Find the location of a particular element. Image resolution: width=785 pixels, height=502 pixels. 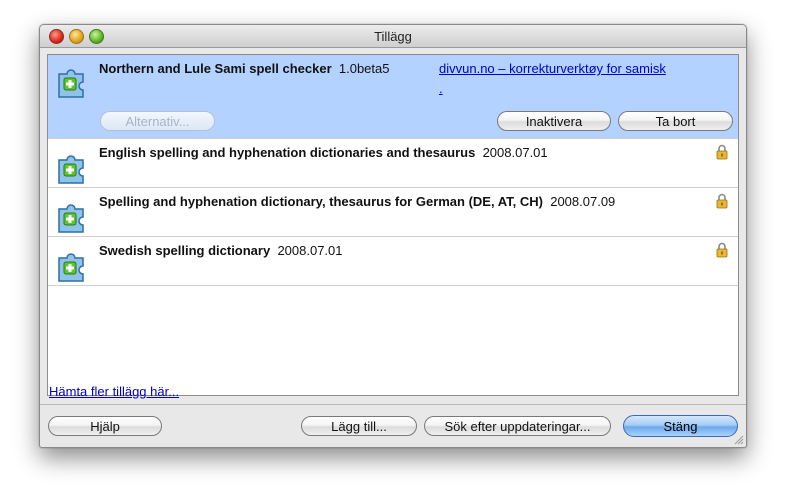

addon-homepage-tail: . is located at coordinates (441, 88).